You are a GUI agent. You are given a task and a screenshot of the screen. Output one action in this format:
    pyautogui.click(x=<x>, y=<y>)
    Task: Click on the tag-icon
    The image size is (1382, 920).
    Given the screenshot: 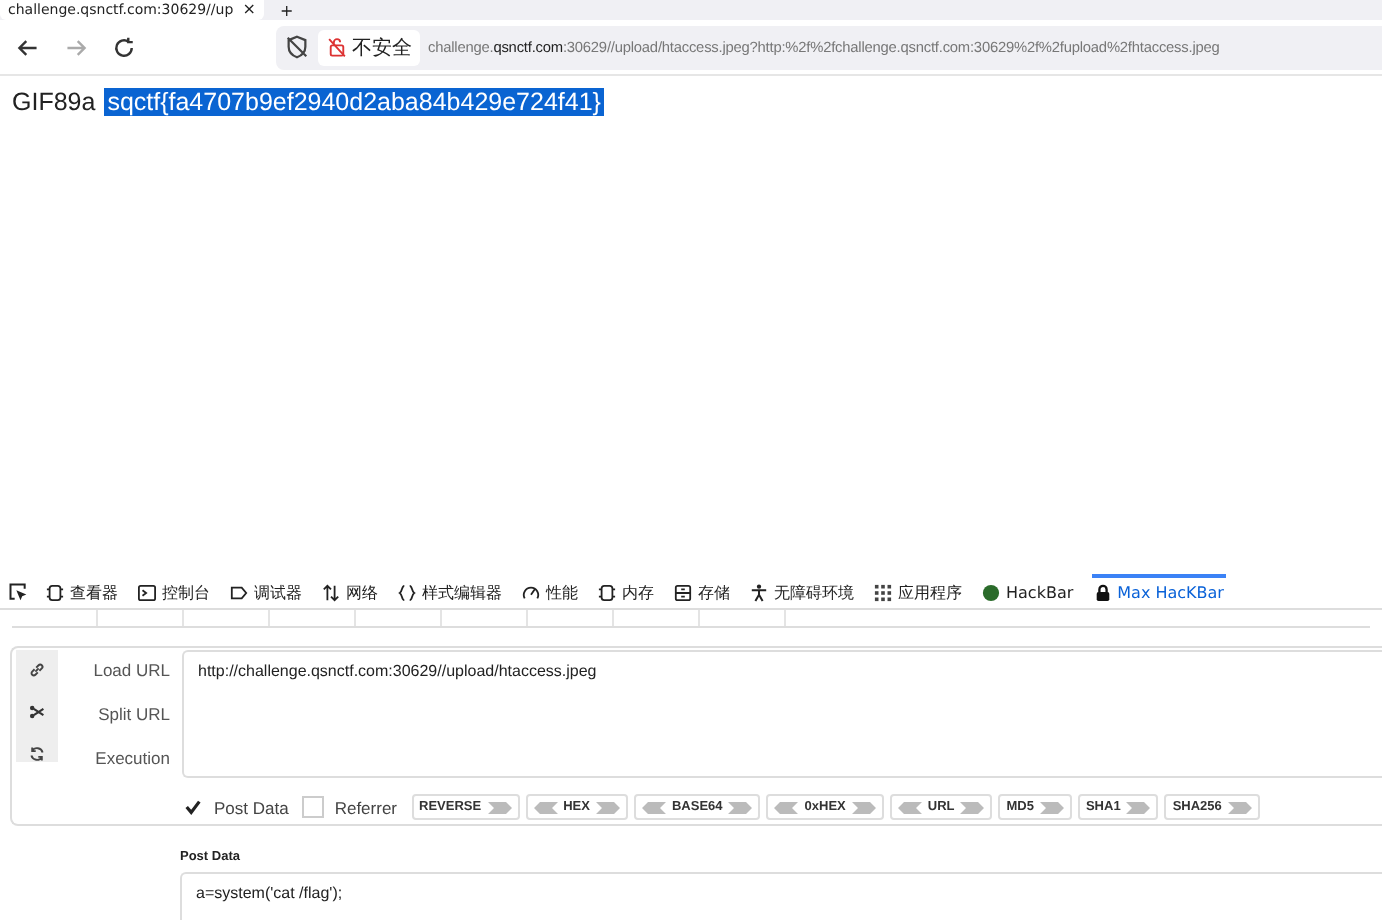 What is the action you would take?
    pyautogui.click(x=239, y=593)
    